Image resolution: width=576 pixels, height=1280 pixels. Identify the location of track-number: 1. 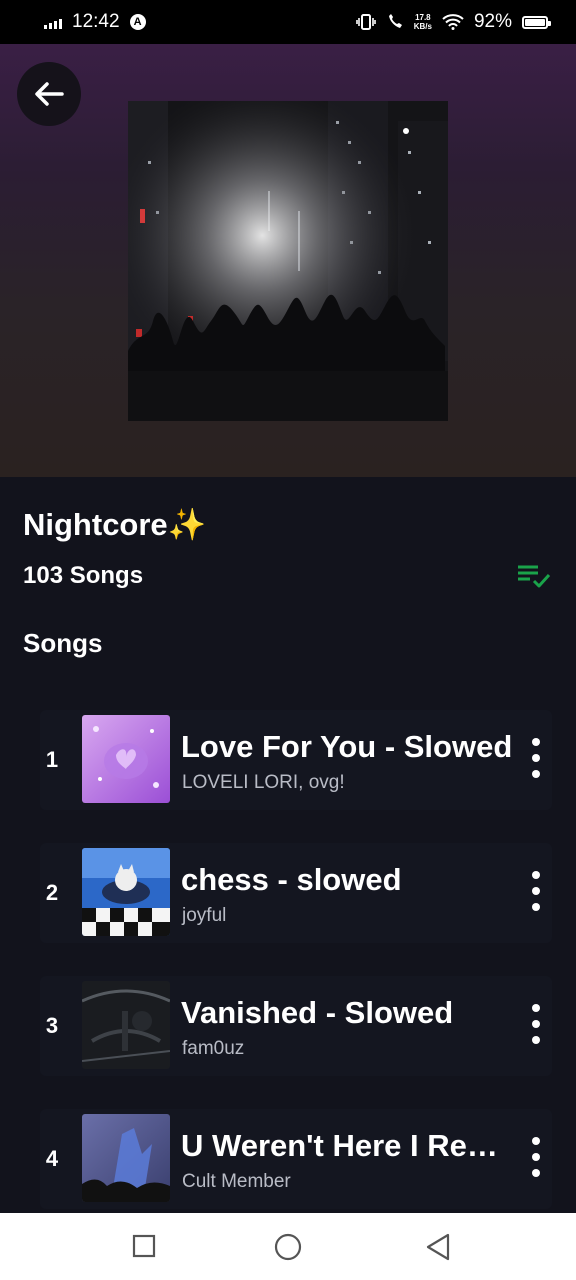
(52, 759).